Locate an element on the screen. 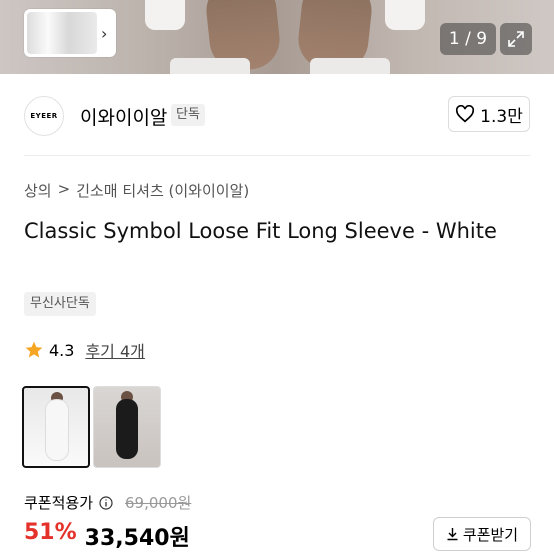 The height and width of the screenshot is (554, 554). rating-summary: 4.3 후기 4개 is located at coordinates (84, 350).